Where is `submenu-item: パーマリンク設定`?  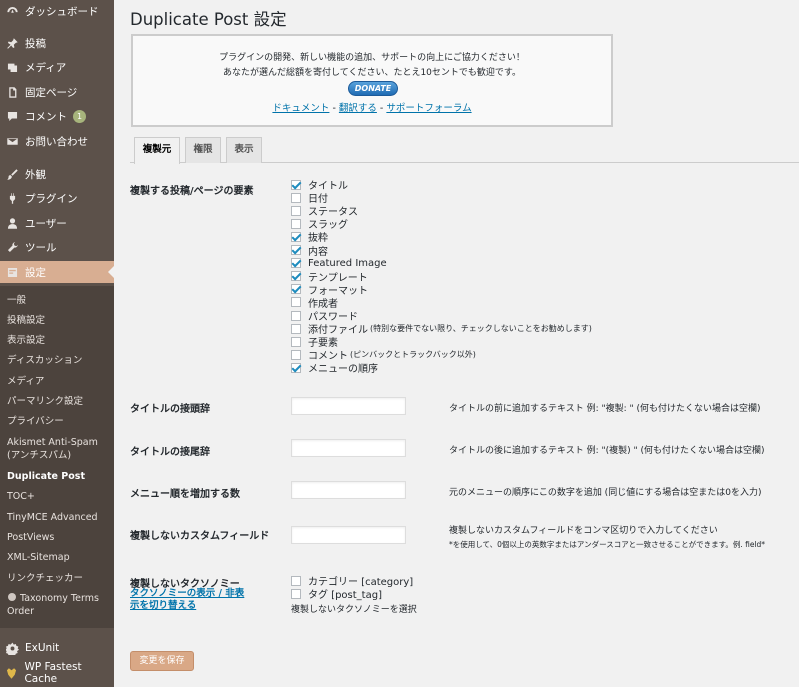 submenu-item: パーマリンク設定 is located at coordinates (59, 401).